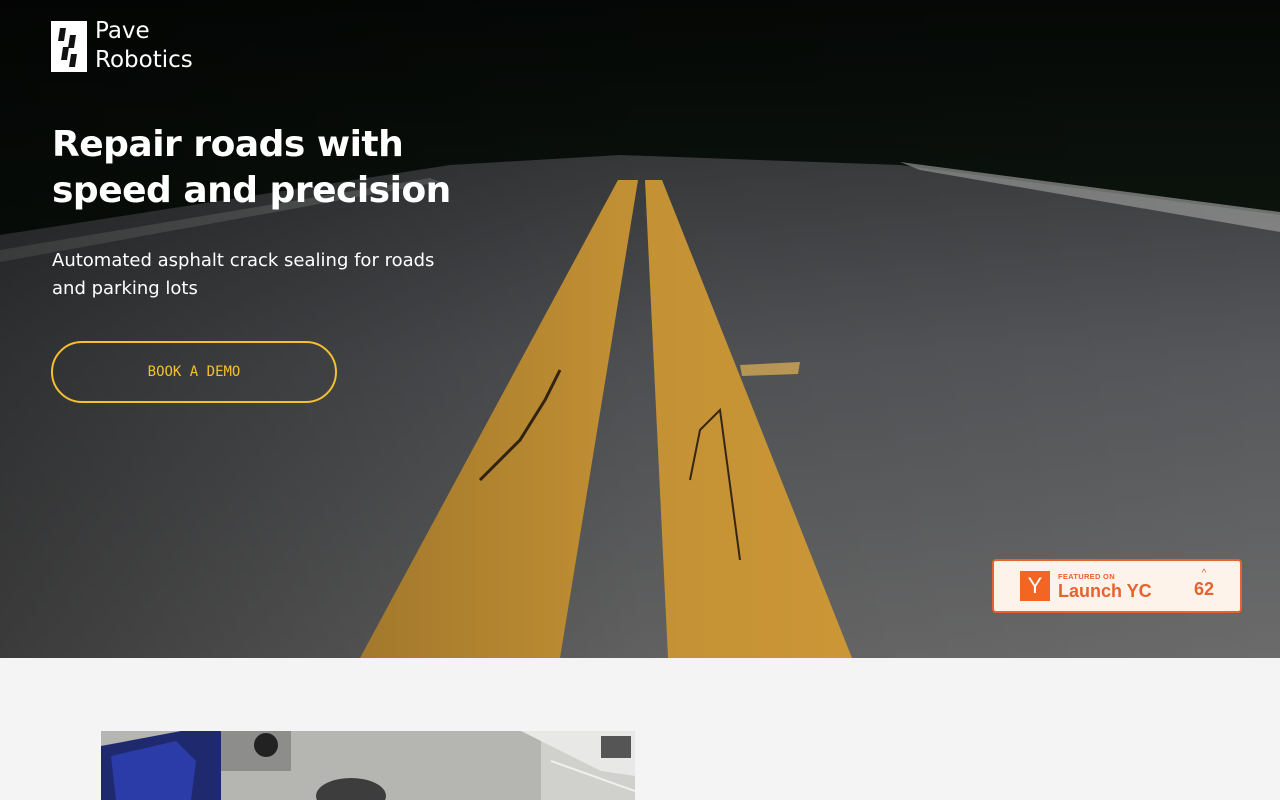  What do you see at coordinates (368, 765) in the screenshot?
I see `truck-aerial-photo` at bounding box center [368, 765].